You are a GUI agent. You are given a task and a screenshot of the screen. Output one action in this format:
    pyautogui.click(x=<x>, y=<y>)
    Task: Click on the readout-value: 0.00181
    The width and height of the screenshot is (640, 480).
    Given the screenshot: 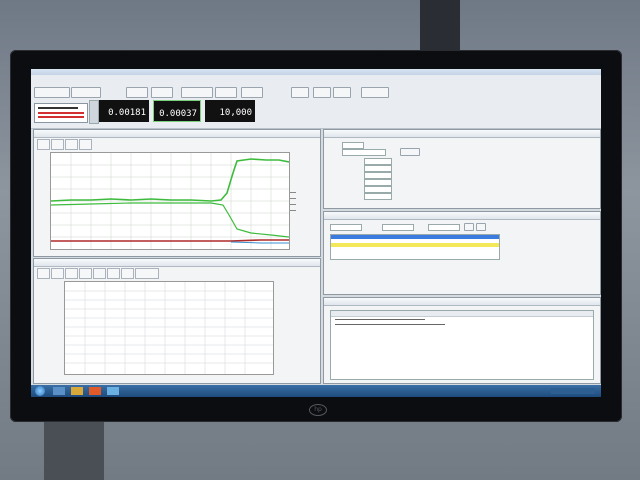 What is the action you would take?
    pyautogui.click(x=127, y=113)
    